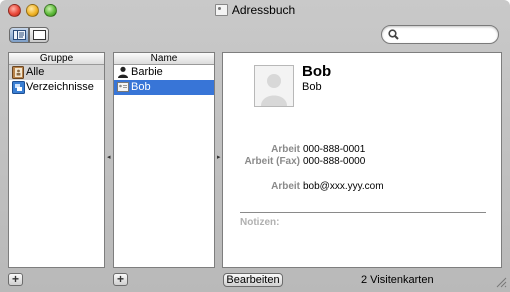  Describe the element at coordinates (147, 72) in the screenshot. I see `name-item-label: Barbie` at that location.